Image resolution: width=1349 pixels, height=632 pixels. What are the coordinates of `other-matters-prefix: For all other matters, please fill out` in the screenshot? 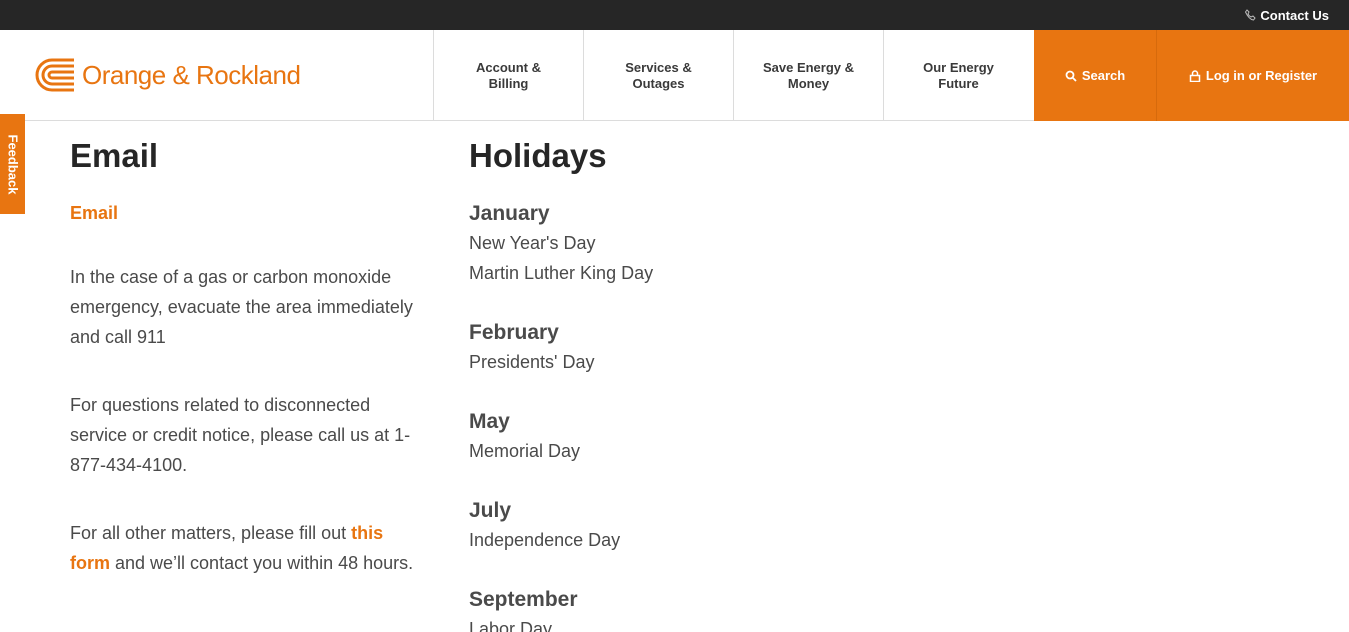 It's located at (211, 533).